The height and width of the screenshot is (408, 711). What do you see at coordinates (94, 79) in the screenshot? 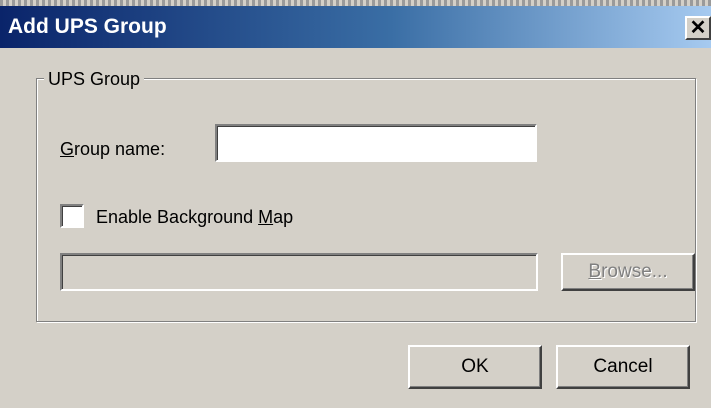
I see `ups-group-legend: UPS Group` at bounding box center [94, 79].